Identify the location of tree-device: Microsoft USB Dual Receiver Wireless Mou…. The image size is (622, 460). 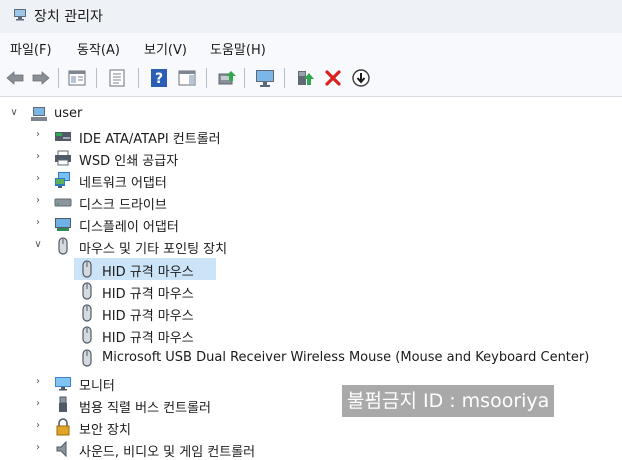
(311, 358).